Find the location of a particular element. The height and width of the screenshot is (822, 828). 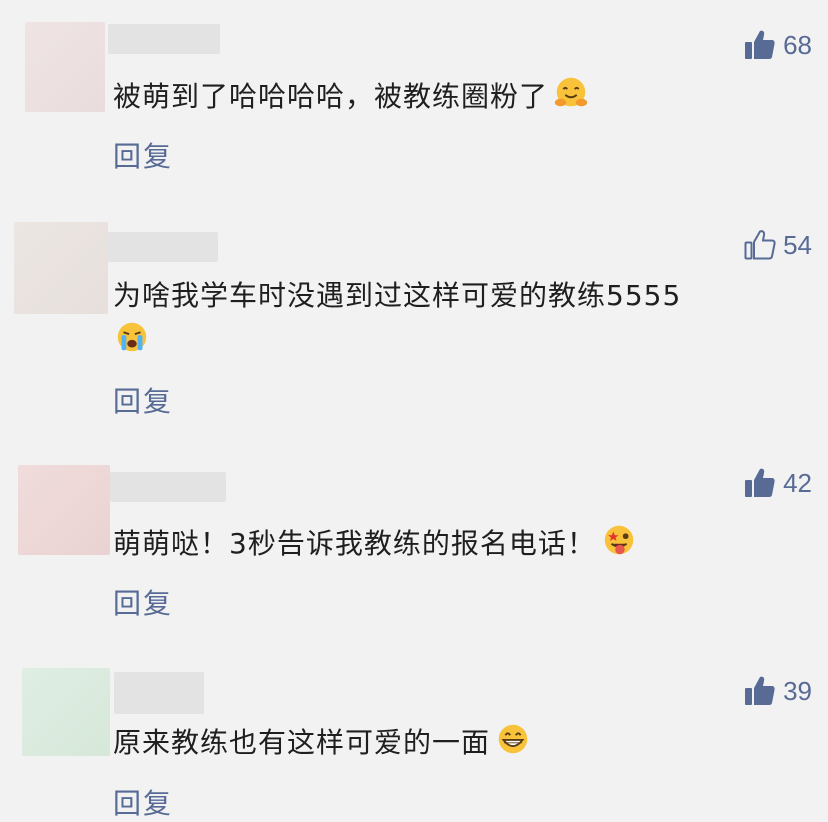

grinning-face-icon is located at coordinates (513, 739).